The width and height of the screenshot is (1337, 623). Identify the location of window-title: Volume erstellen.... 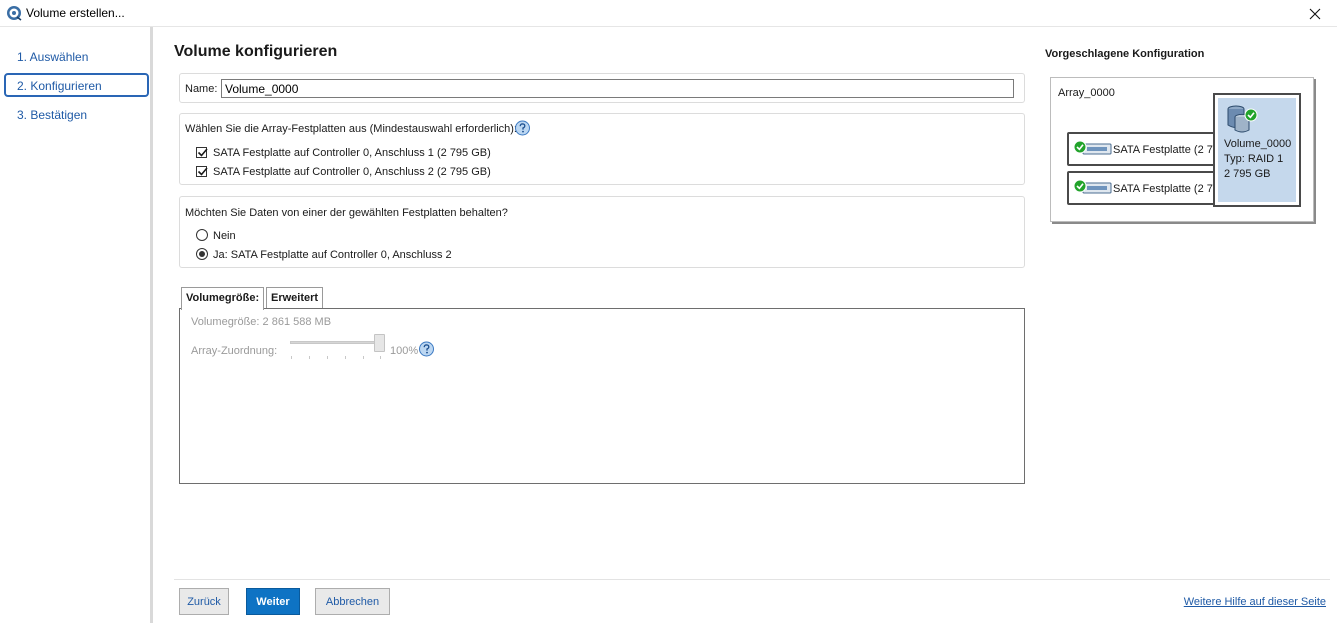
(75, 13).